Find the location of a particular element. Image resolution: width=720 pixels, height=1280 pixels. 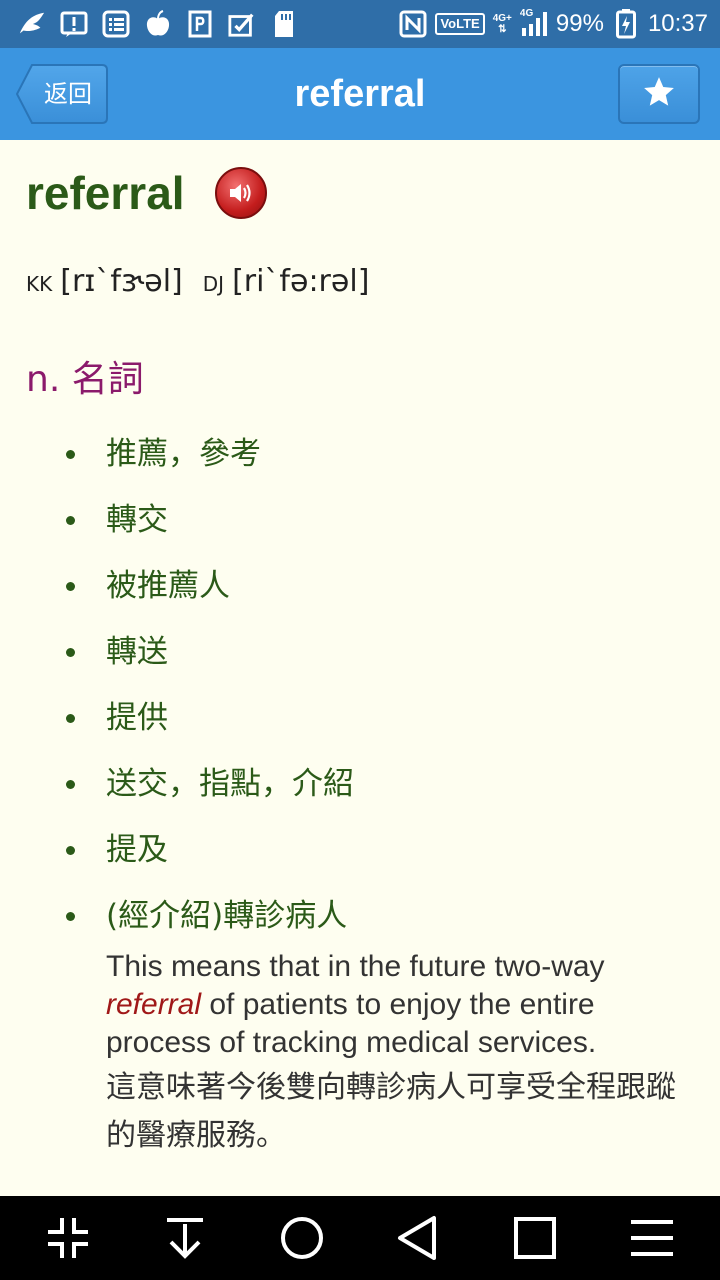

status-bar: VoLTE 4G+ ⇅ 4G 99% 10:37 is located at coordinates (360, 24).